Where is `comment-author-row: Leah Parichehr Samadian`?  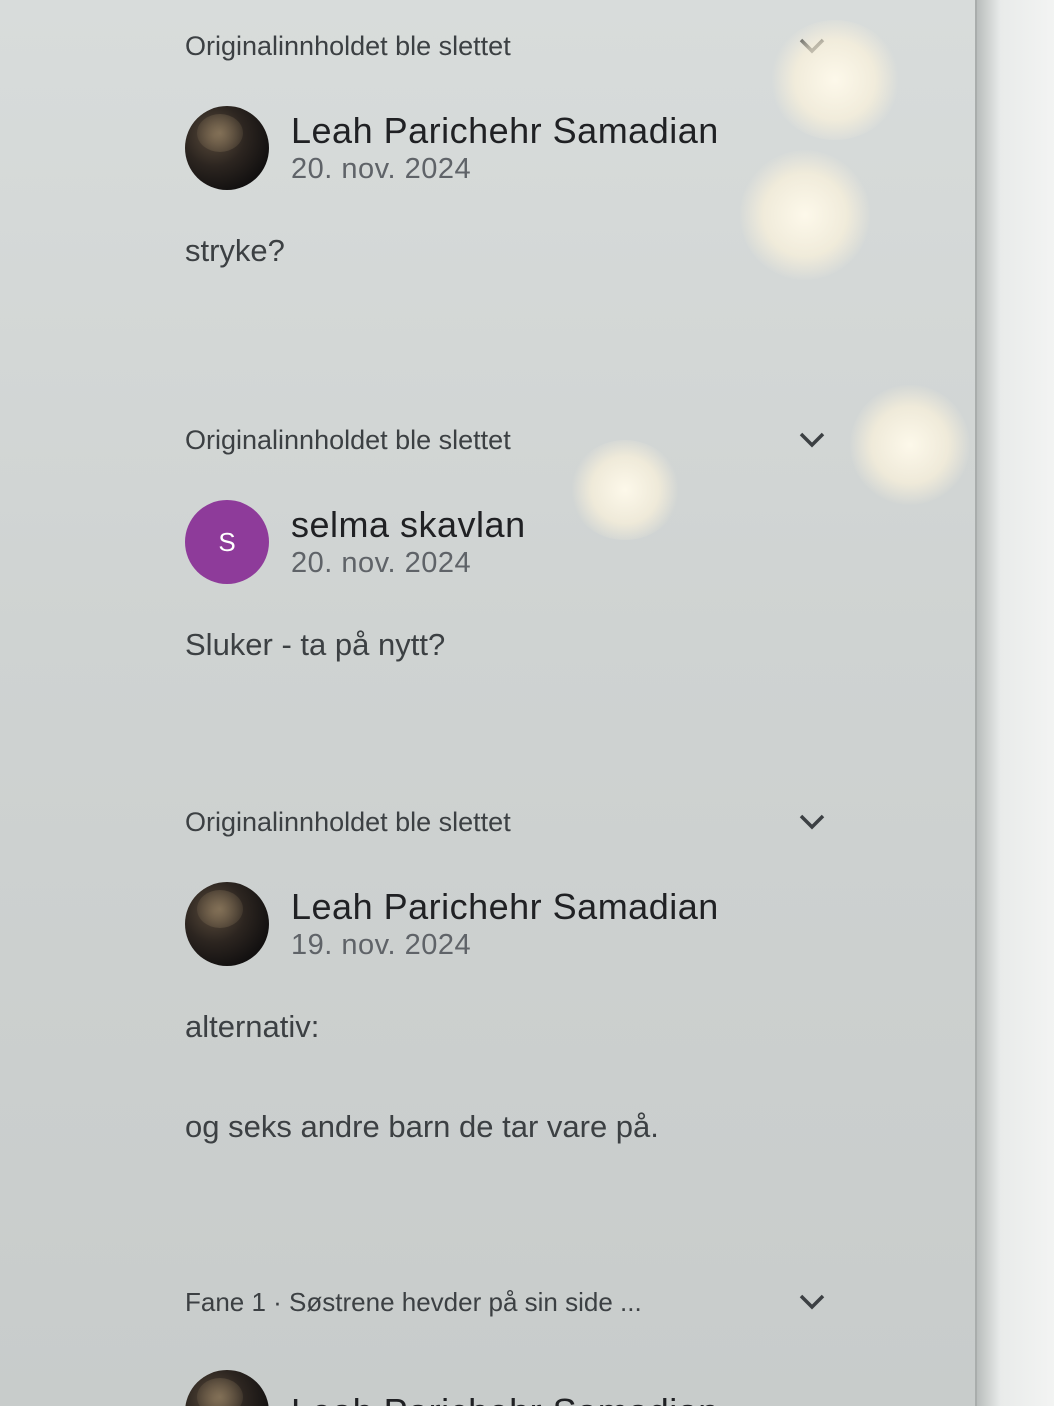
comment-author-row: Leah Parichehr Samadian is located at coordinates (510, 1388).